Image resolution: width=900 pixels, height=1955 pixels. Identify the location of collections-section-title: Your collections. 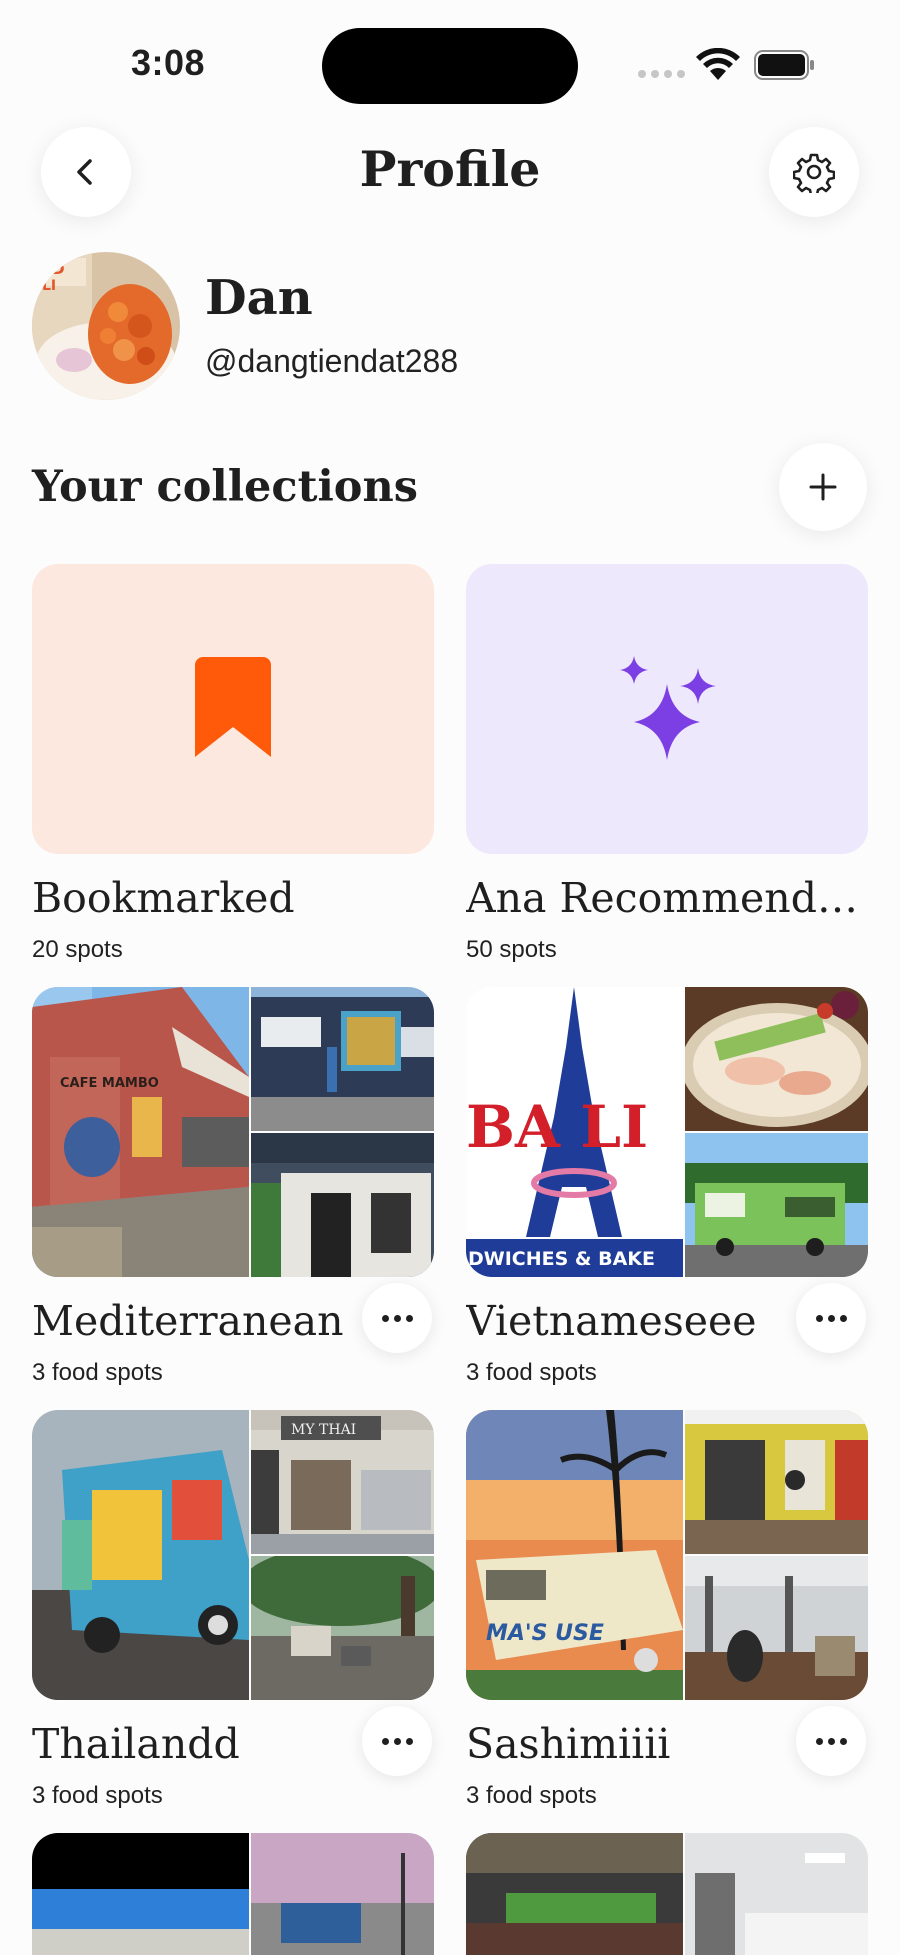
(225, 487).